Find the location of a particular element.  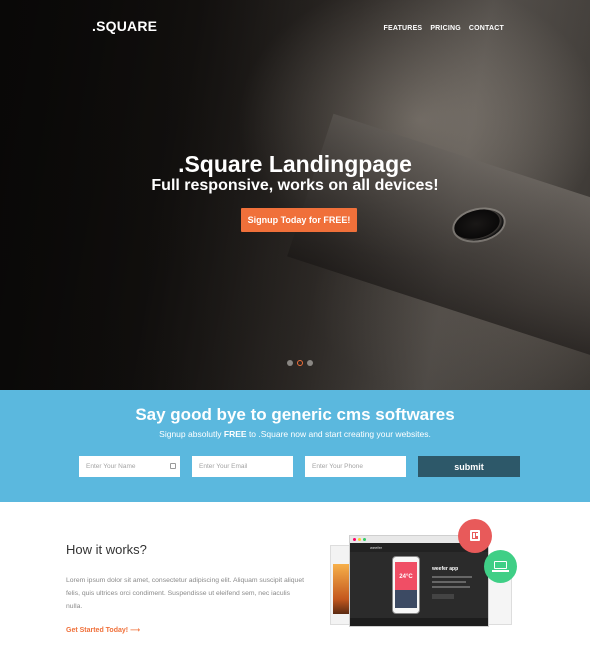

how-it-works-title: How it works? is located at coordinates (106, 549).